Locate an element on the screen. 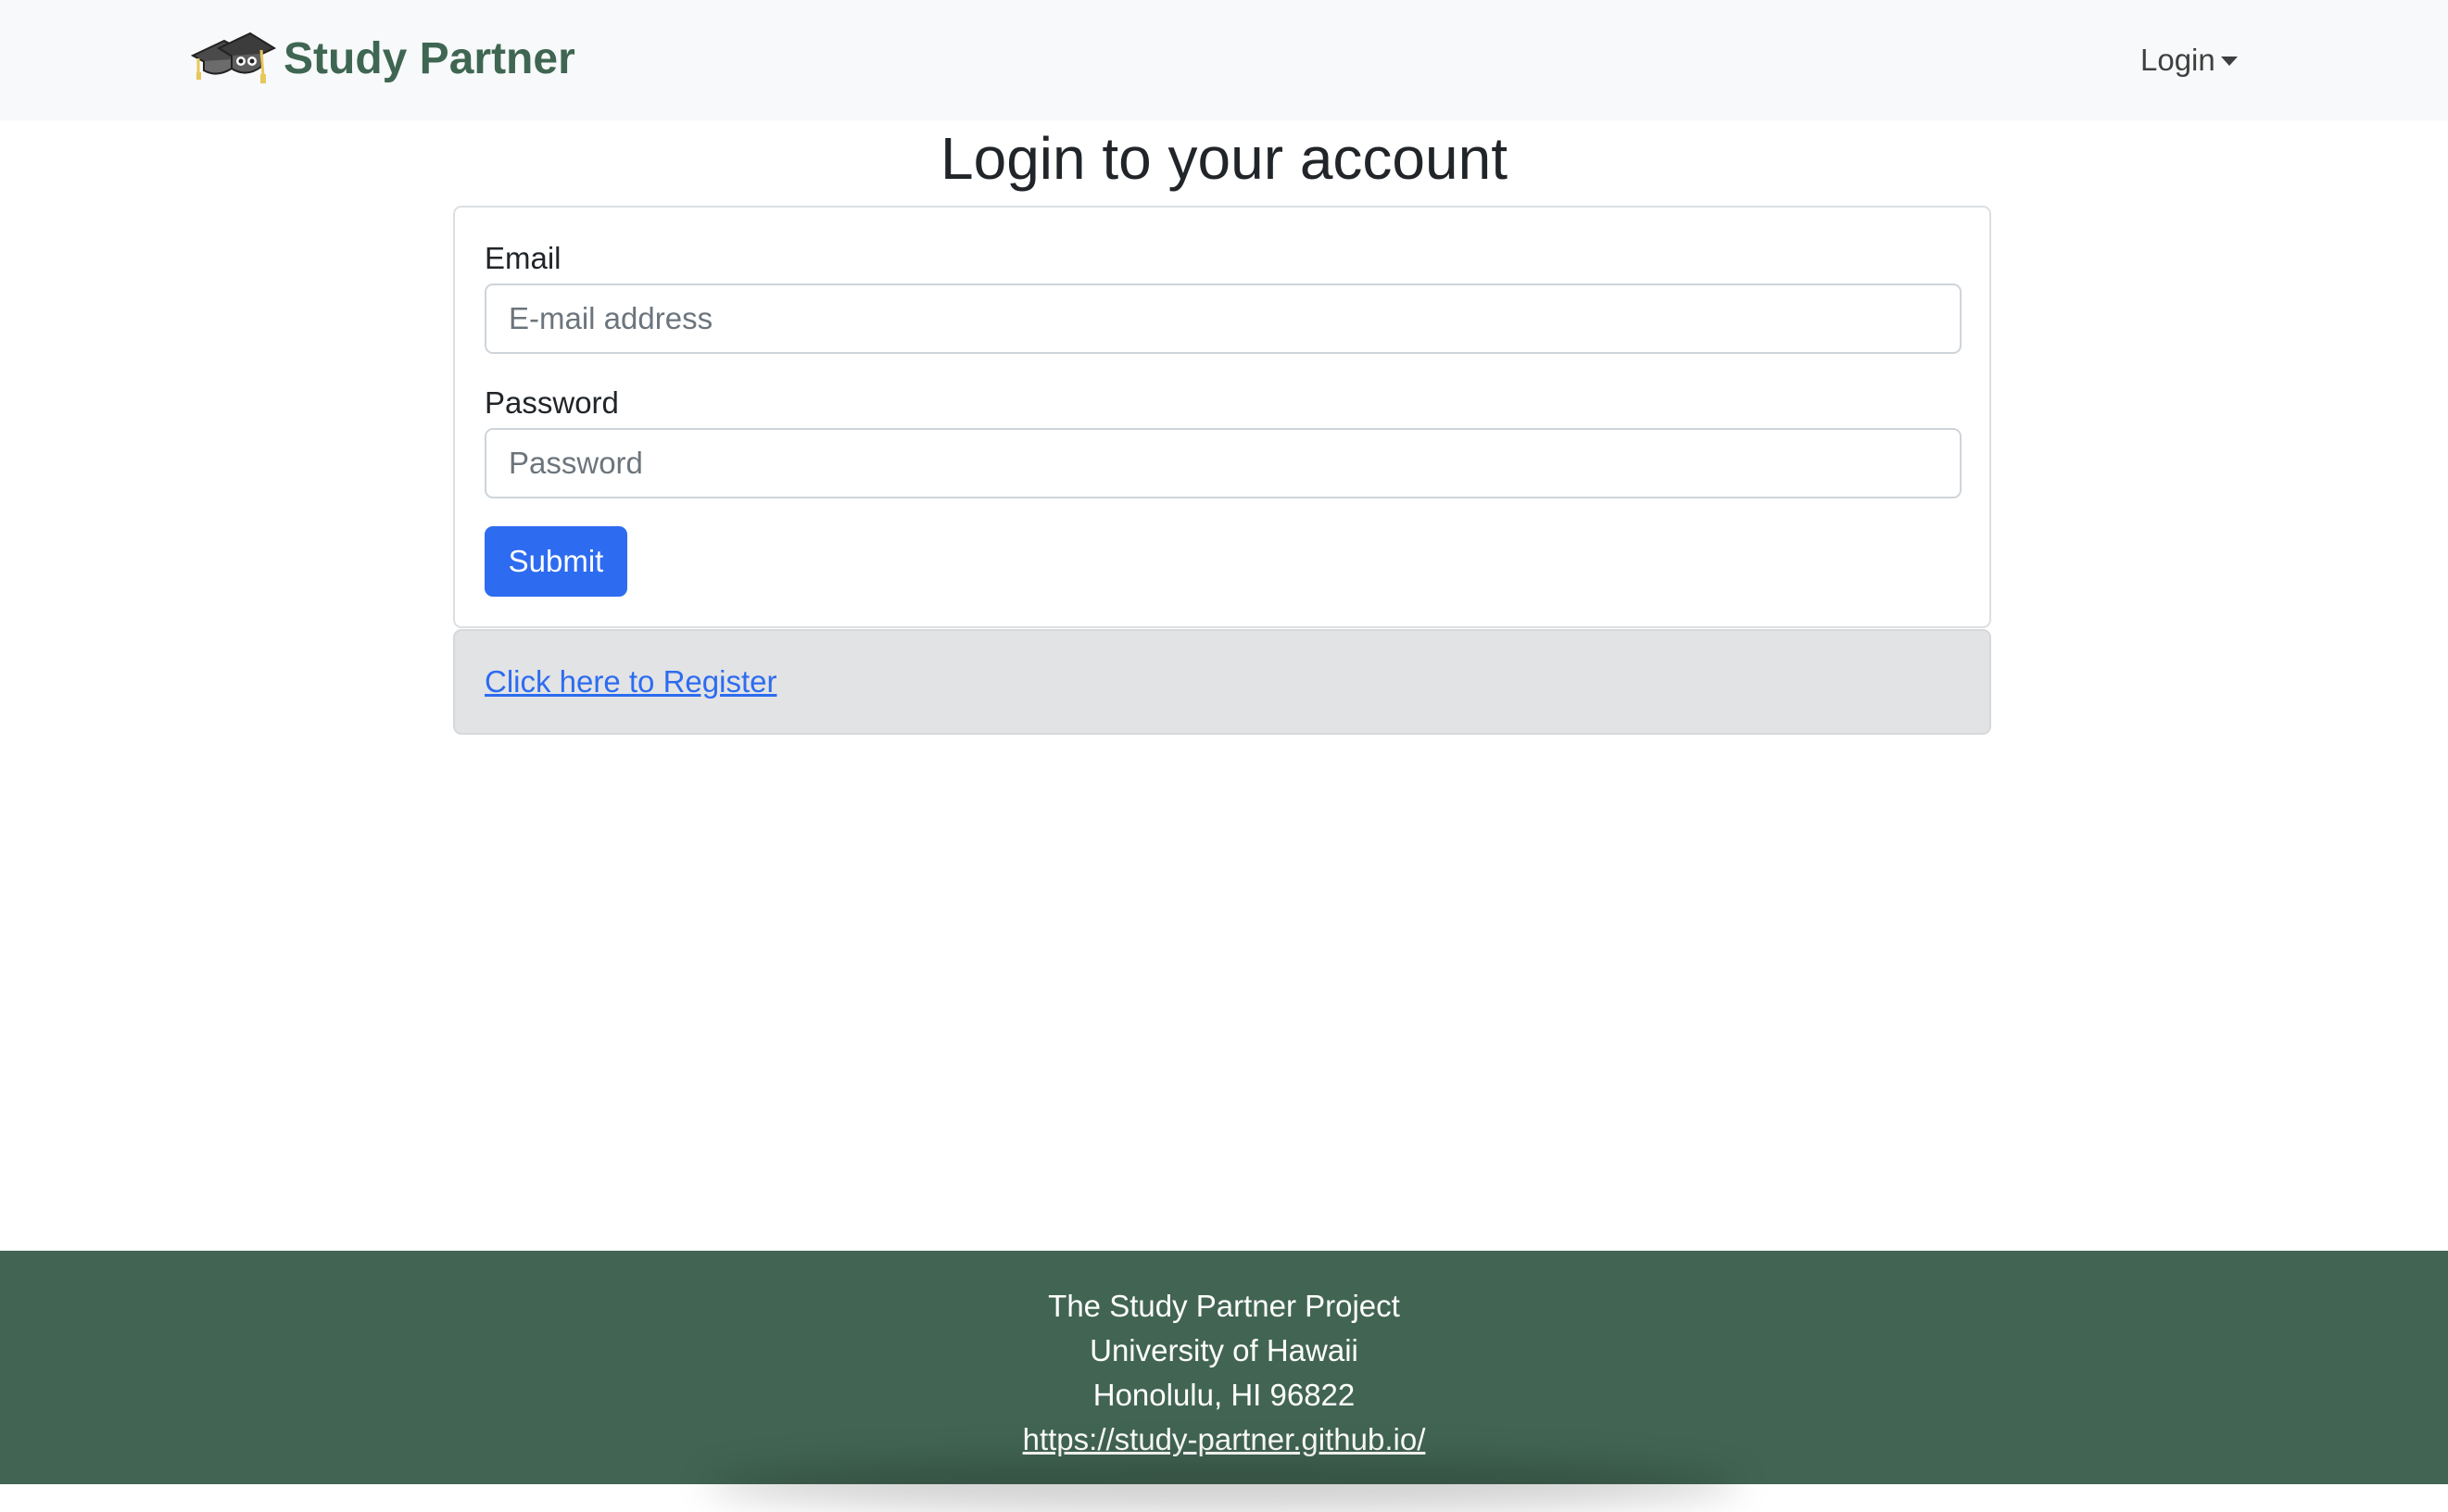  brand-name: Study Partner is located at coordinates (429, 58).